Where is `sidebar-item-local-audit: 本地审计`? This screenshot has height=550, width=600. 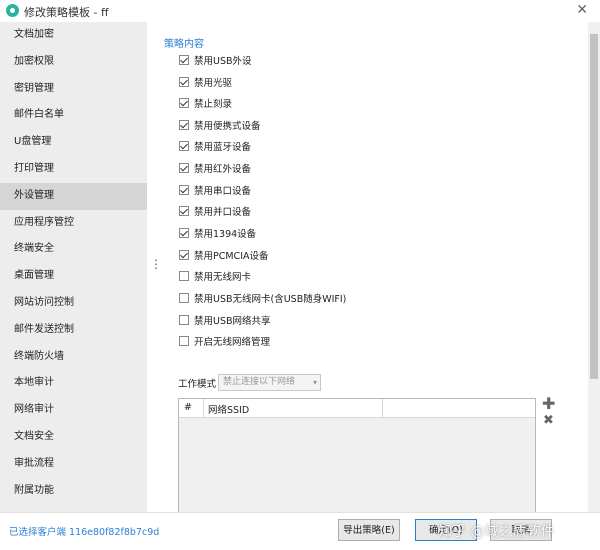
sidebar-item-local-audit: 本地审计 is located at coordinates (73, 383).